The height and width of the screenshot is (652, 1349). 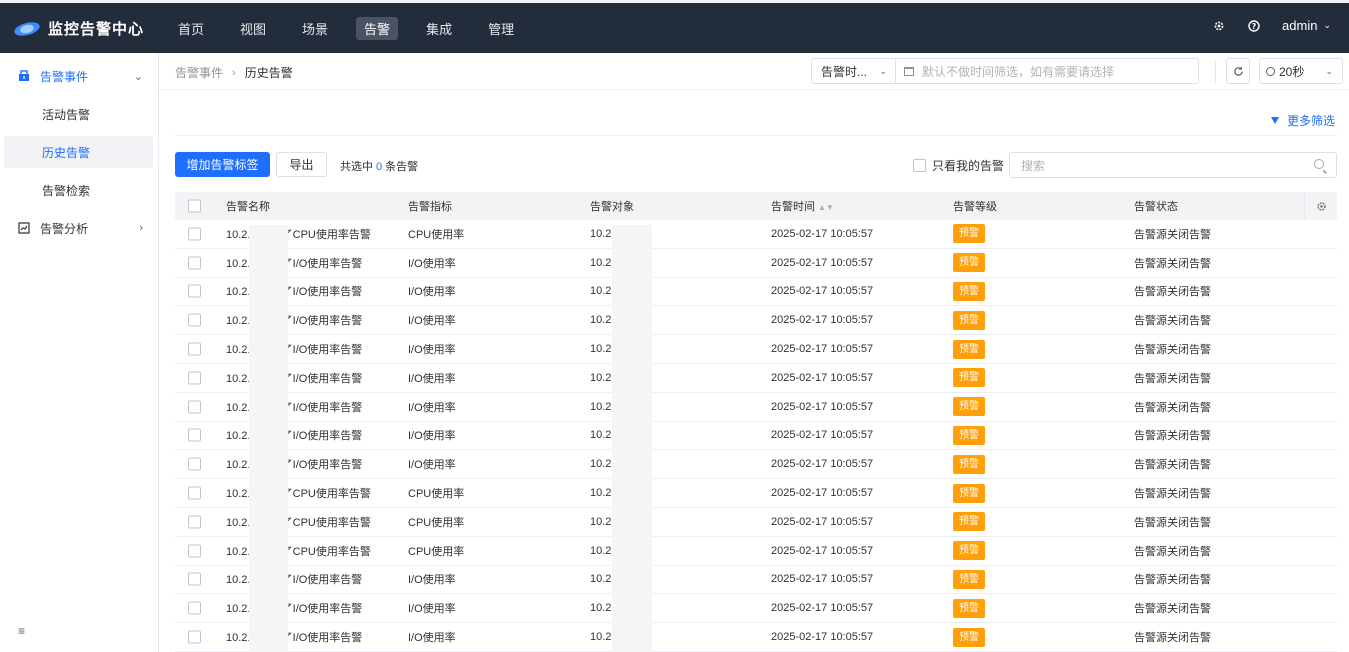 I want to click on time-range-picker: 默认不做时间筛选，如有需要请选择, so click(x=1047, y=71).